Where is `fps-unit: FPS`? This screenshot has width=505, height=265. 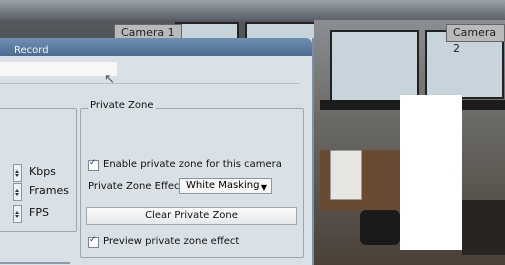 fps-unit: FPS is located at coordinates (39, 212).